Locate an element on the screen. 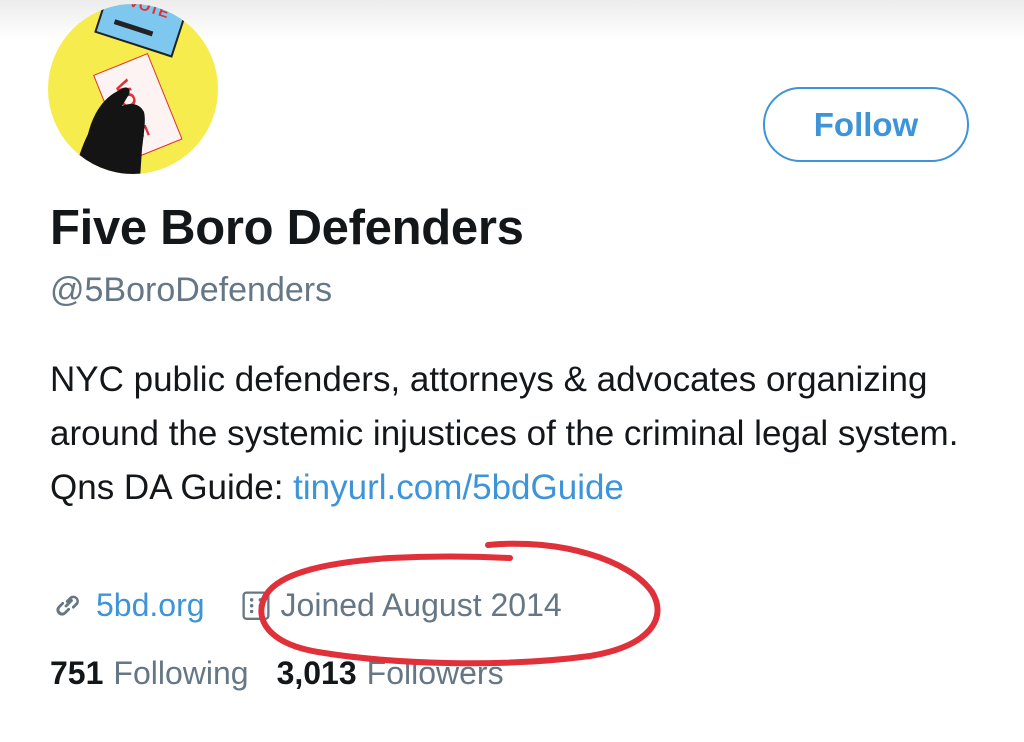  website-link: 5bd.org is located at coordinates (150, 605).